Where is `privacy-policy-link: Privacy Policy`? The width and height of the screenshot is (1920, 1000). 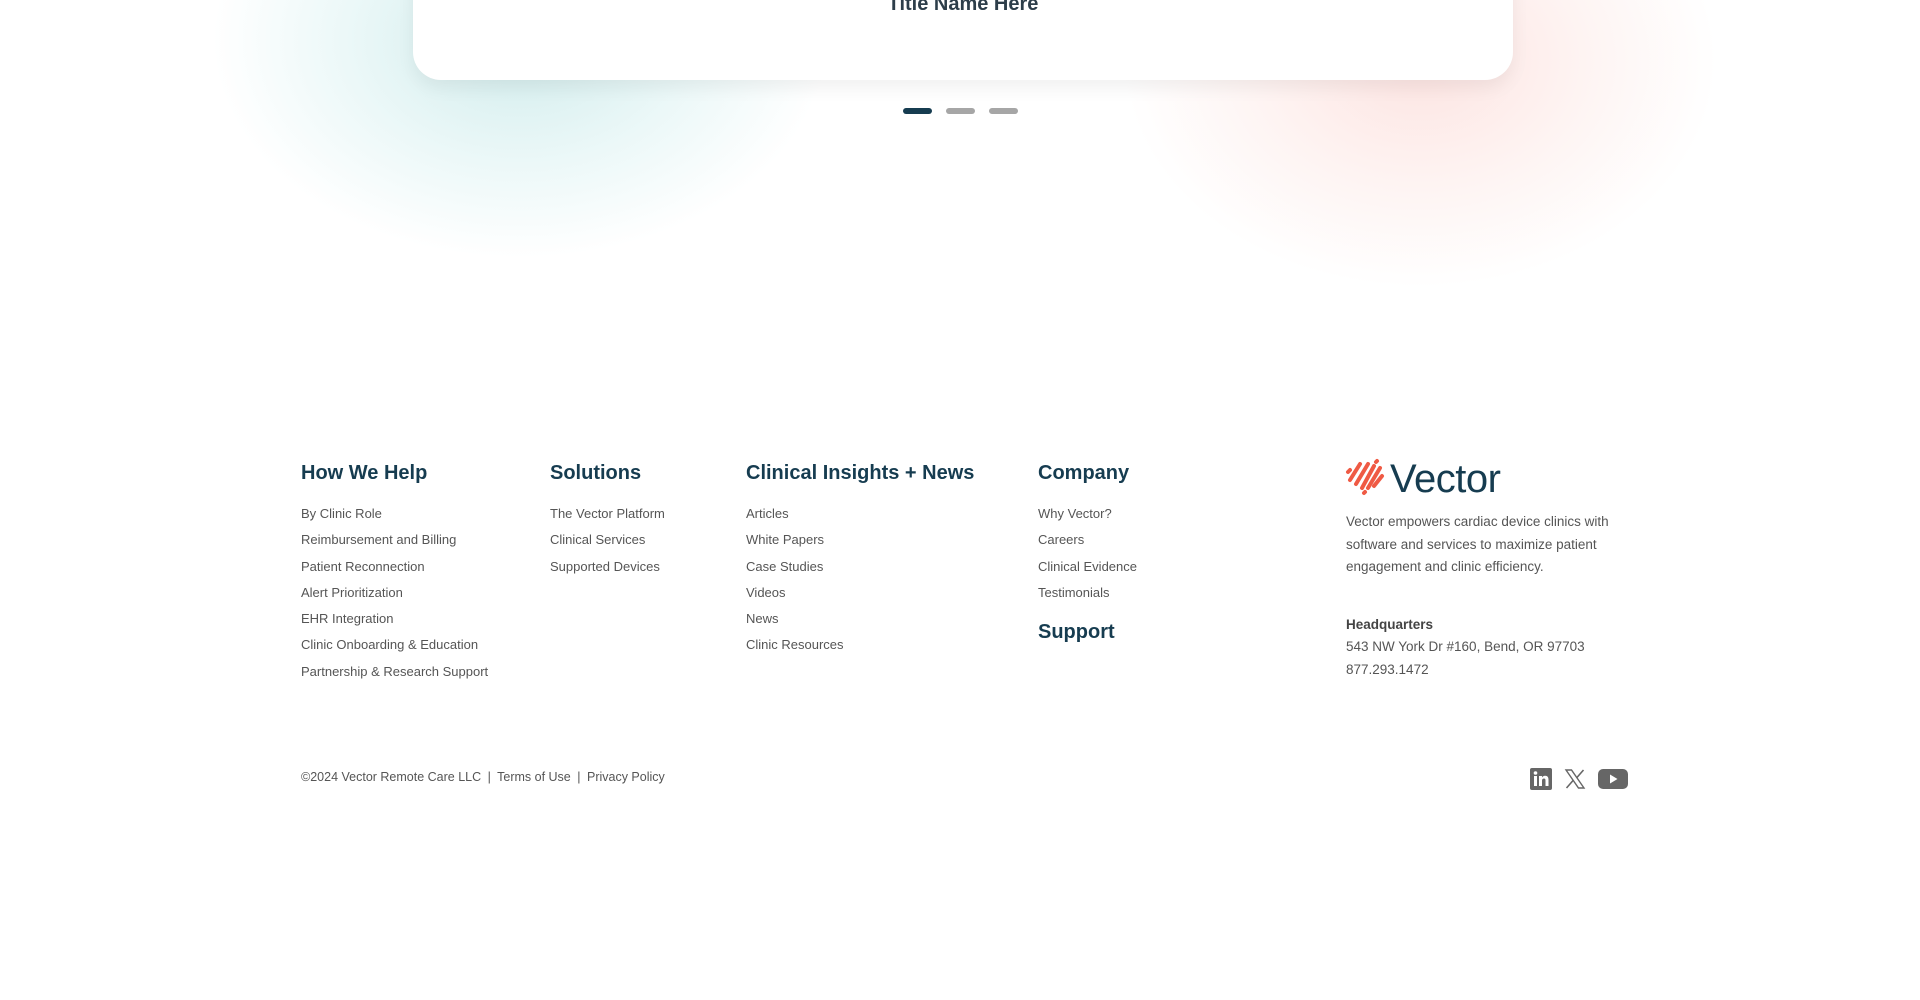 privacy-policy-link: Privacy Policy is located at coordinates (626, 777).